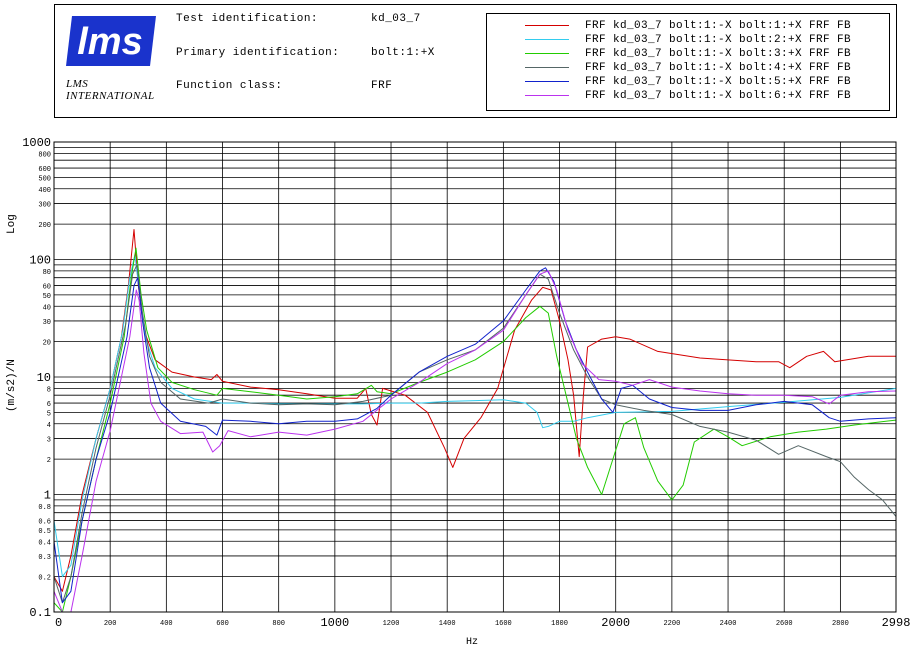 This screenshot has height=652, width=917. What do you see at coordinates (44, 226) in the screenshot?
I see `y-tick-label: 200` at bounding box center [44, 226].